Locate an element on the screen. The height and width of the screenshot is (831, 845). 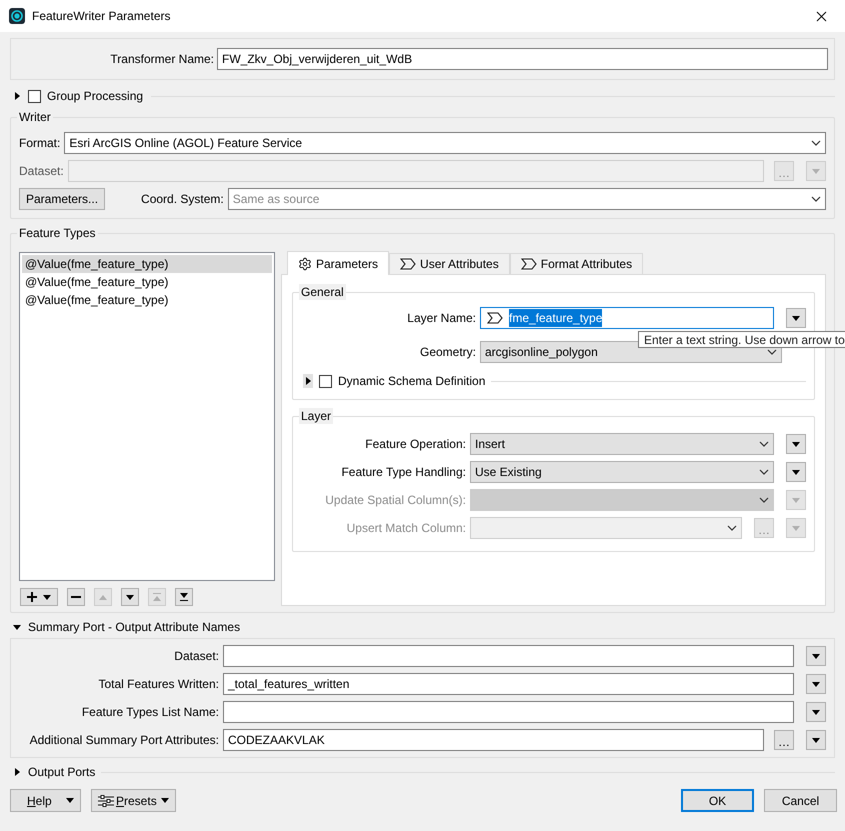
field-label: Geometry: is located at coordinates (447, 352).